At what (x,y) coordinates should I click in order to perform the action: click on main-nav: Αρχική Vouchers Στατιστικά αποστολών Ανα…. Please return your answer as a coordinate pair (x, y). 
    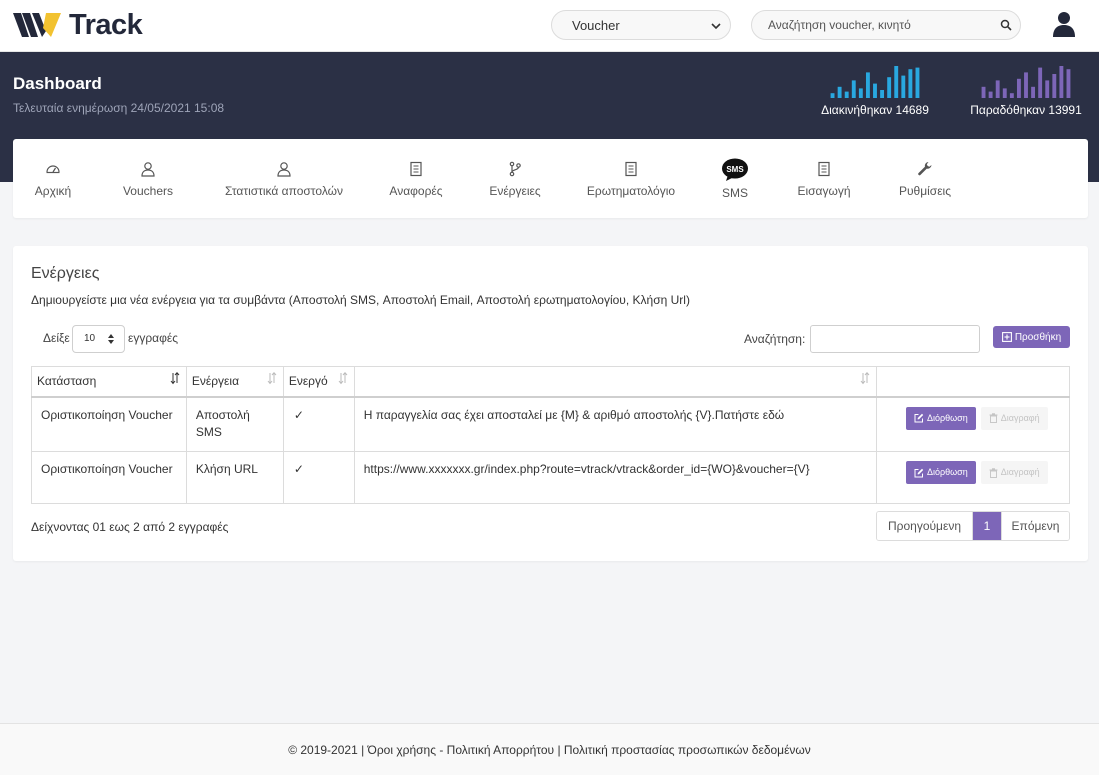
    Looking at the image, I should click on (550, 178).